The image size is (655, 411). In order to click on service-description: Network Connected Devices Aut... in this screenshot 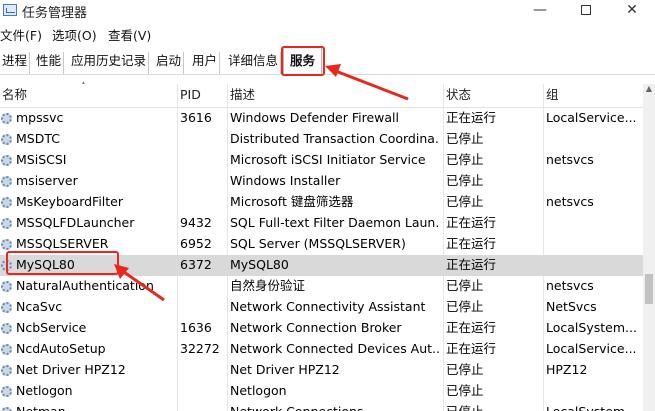, I will do `click(335, 348)`.